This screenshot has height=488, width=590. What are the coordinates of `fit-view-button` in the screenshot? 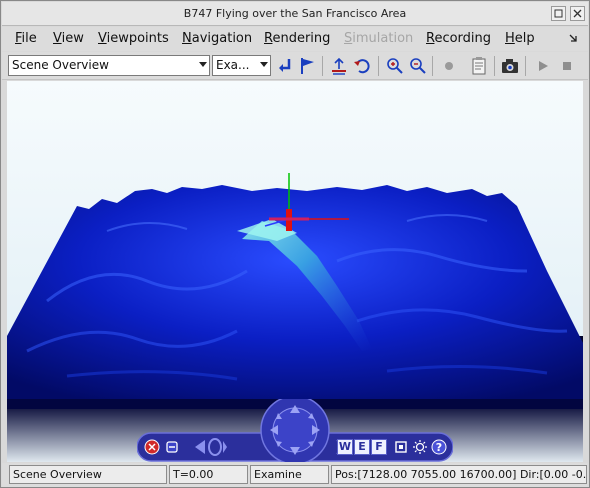 It's located at (401, 447).